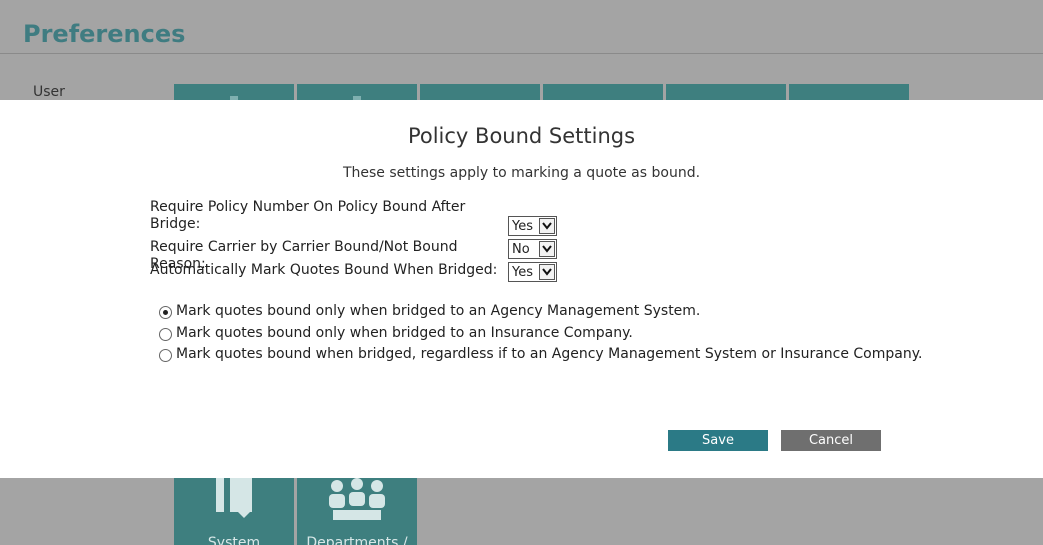  I want to click on title-divider, so click(521, 53).